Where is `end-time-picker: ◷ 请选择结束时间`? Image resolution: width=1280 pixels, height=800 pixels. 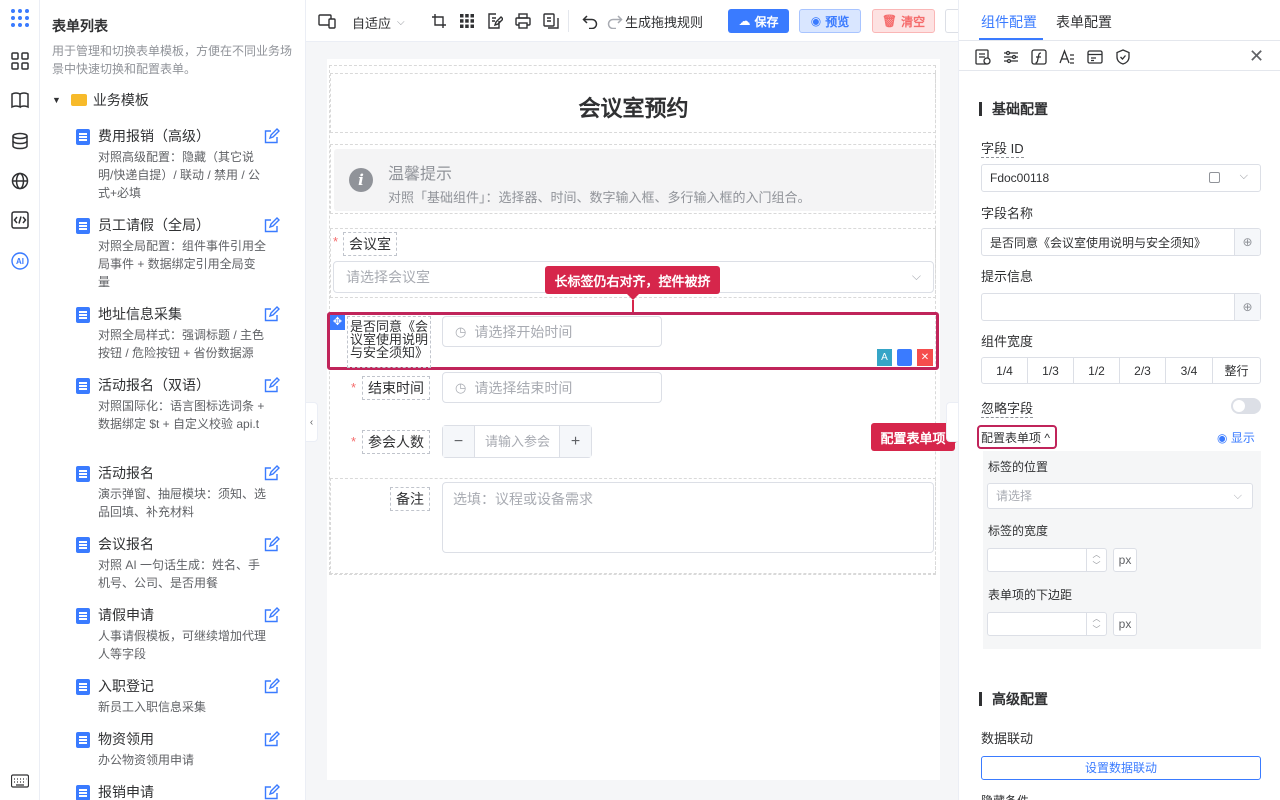
end-time-picker: ◷ 请选择结束时间 is located at coordinates (552, 387).